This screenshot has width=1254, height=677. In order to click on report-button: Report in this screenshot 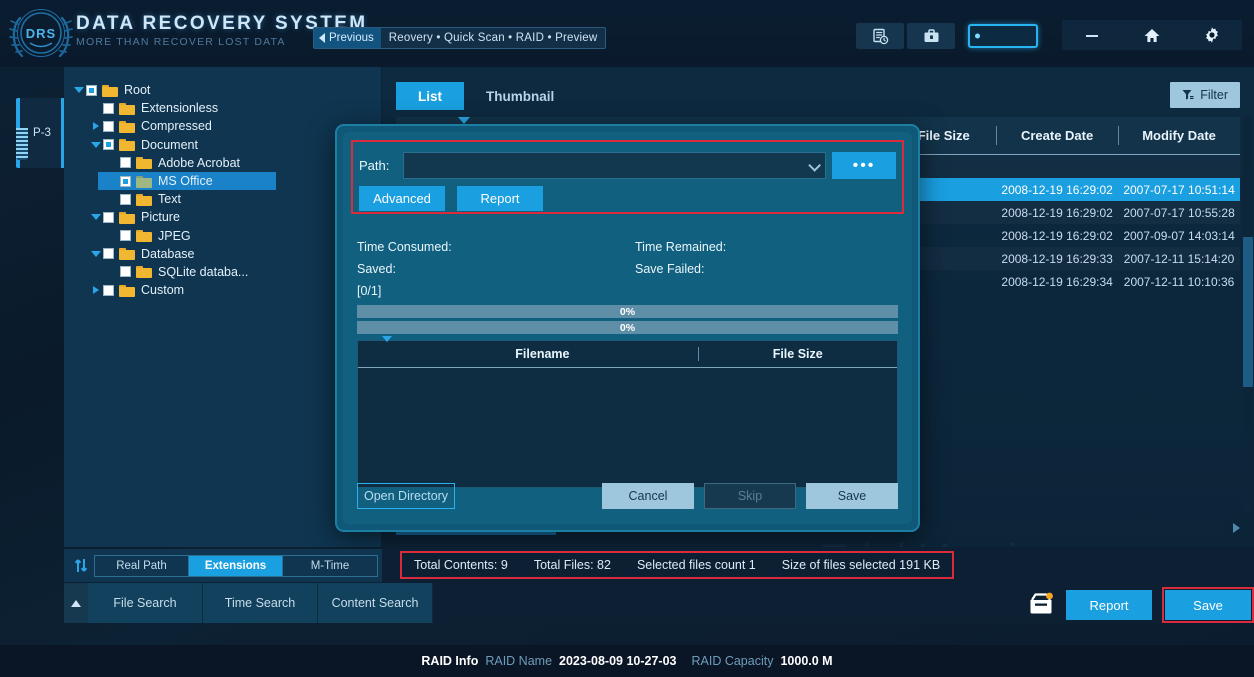, I will do `click(1109, 605)`.